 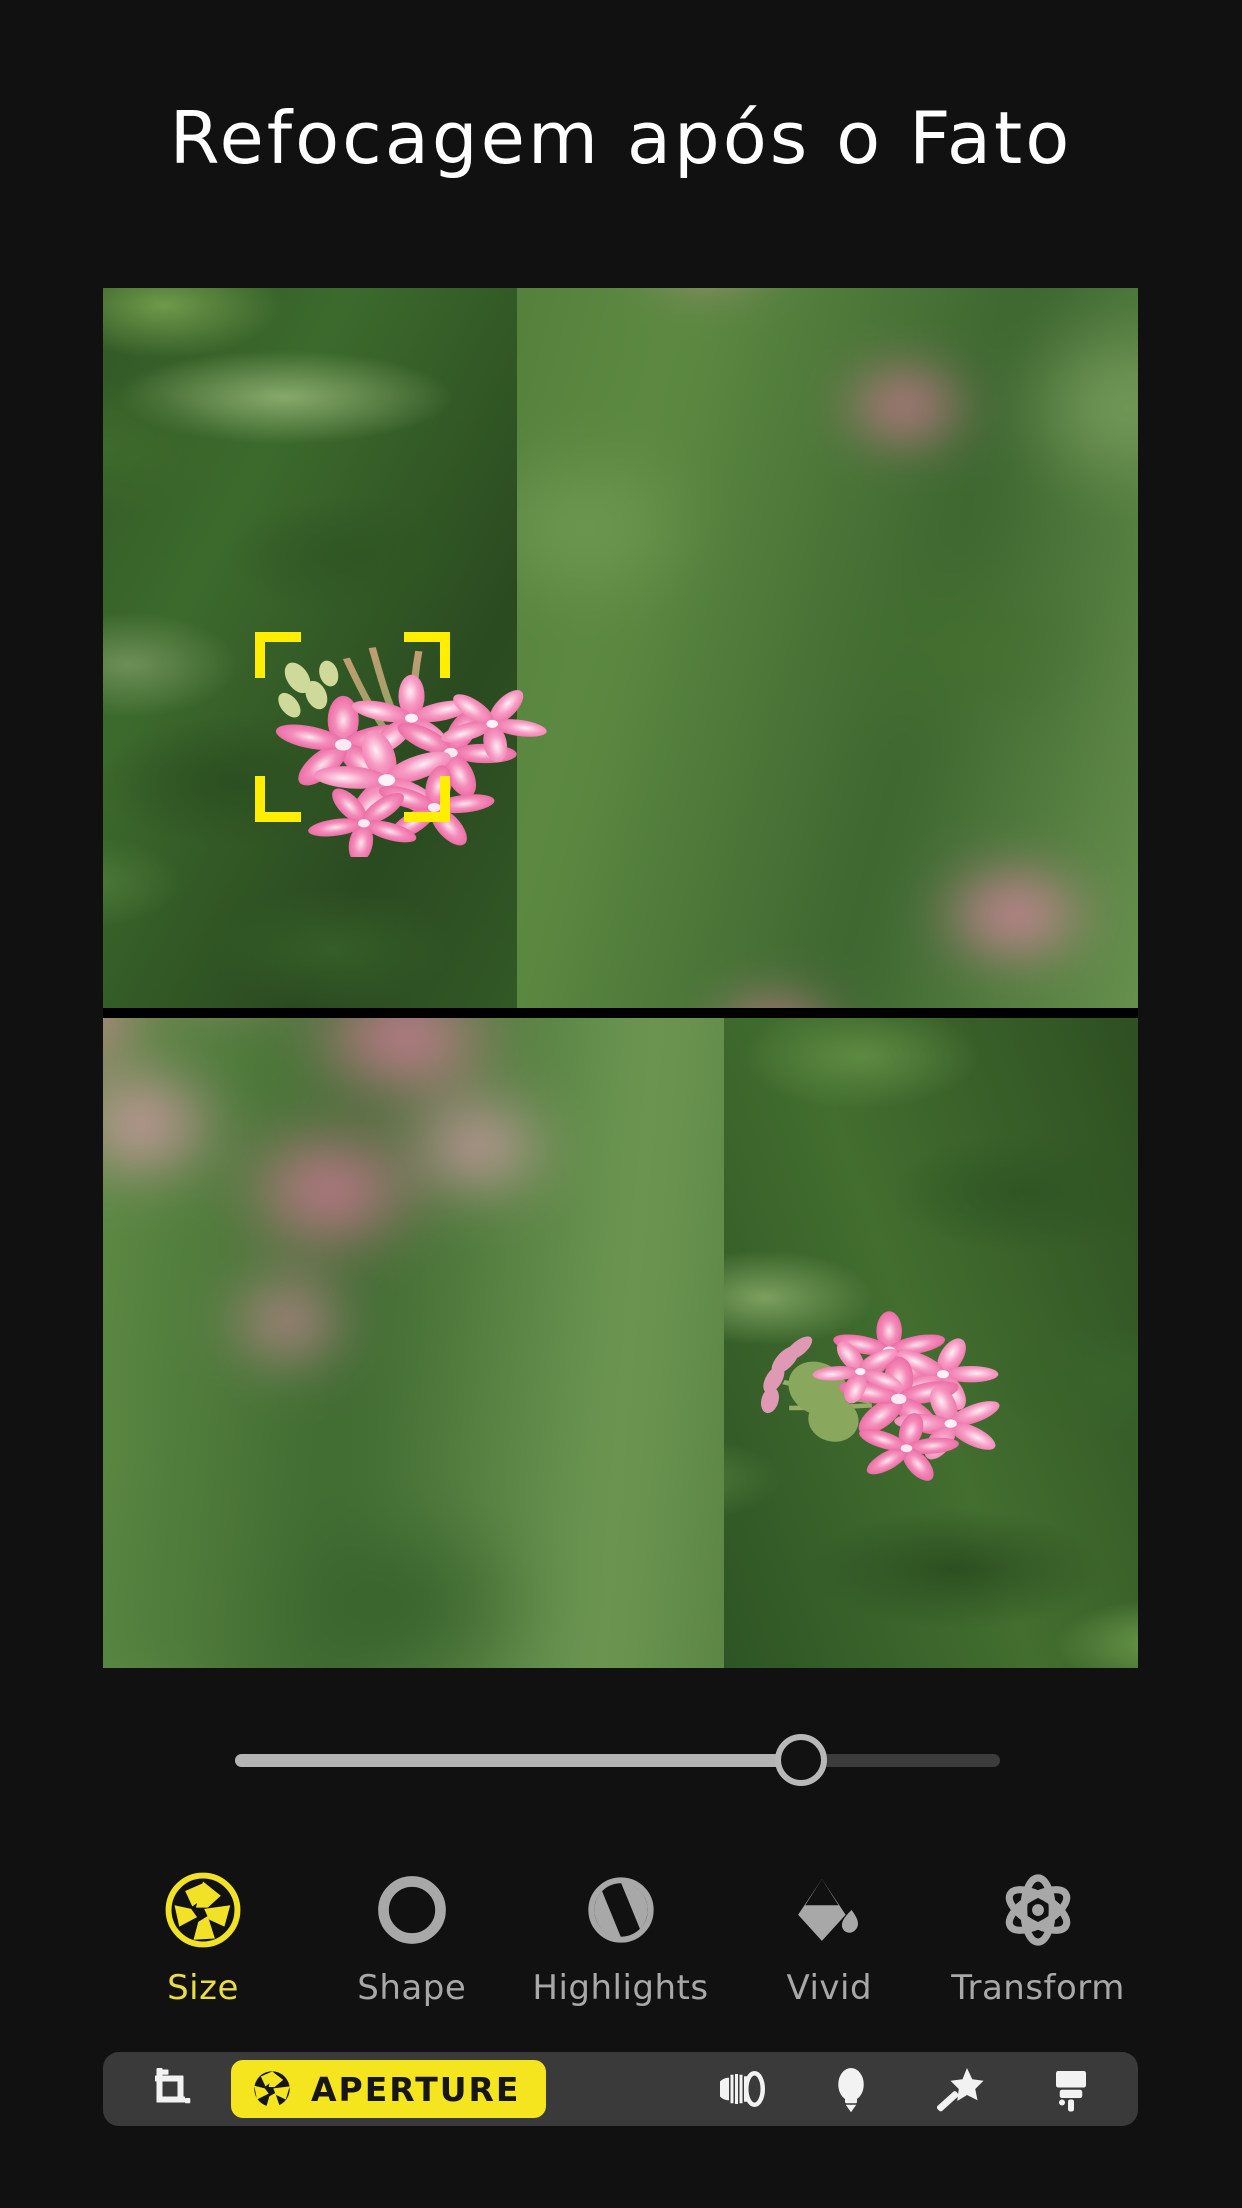 I want to click on aperture-button-label: APERTURE, so click(x=416, y=2089).